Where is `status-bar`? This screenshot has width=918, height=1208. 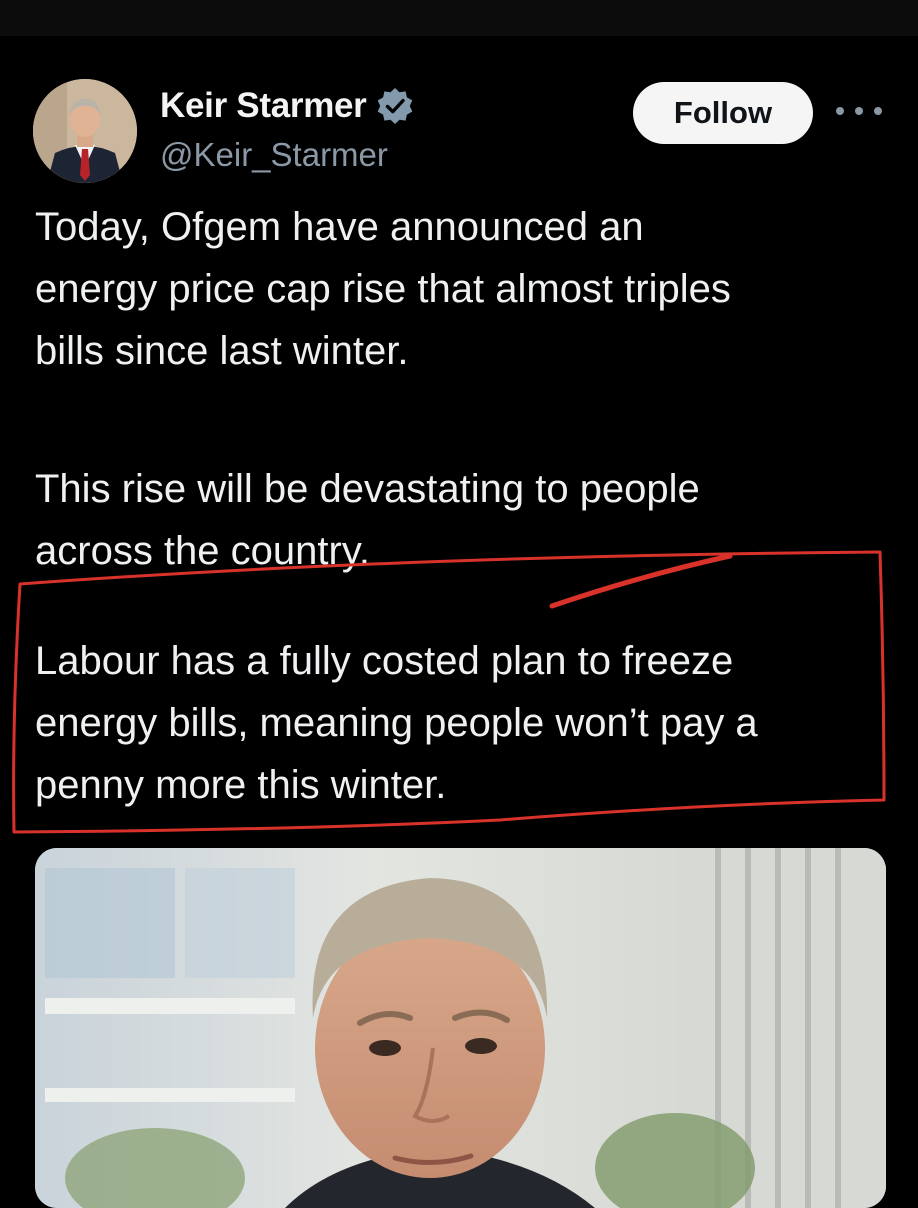
status-bar is located at coordinates (459, 18).